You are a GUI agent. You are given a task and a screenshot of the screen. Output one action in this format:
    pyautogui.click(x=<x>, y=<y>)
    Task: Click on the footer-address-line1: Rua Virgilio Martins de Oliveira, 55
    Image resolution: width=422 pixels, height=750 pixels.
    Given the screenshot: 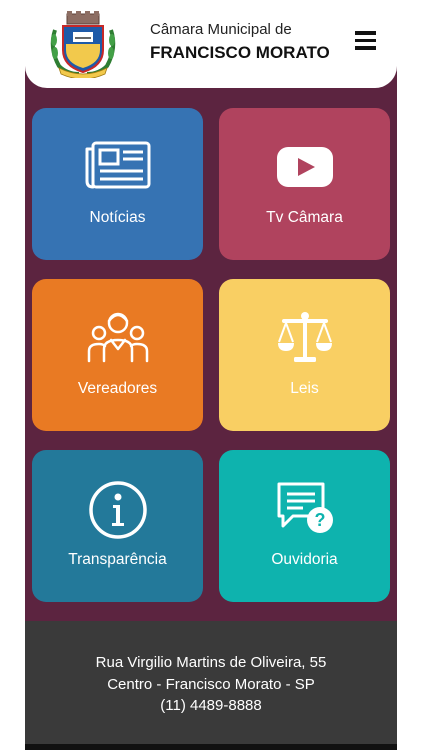 What is the action you would take?
    pyautogui.click(x=211, y=662)
    